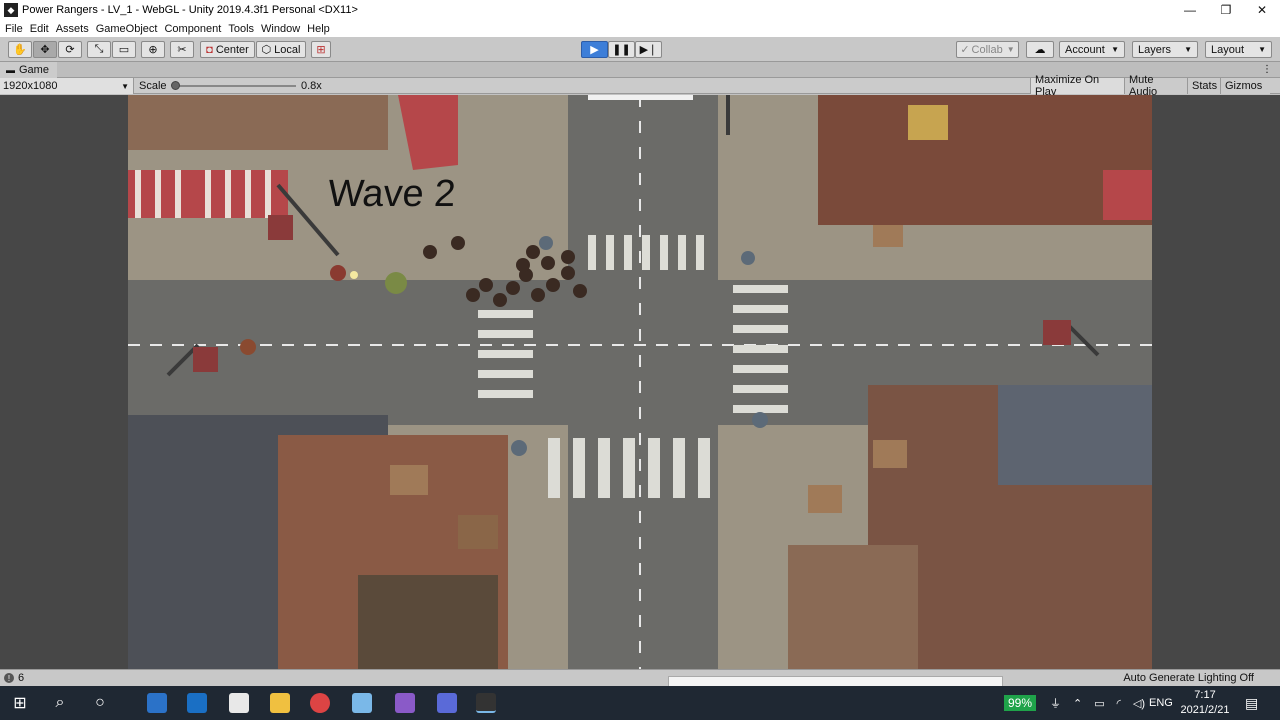  Describe the element at coordinates (987, 49) in the screenshot. I see `collab-dropdown: ✓ Collab ▼` at that location.